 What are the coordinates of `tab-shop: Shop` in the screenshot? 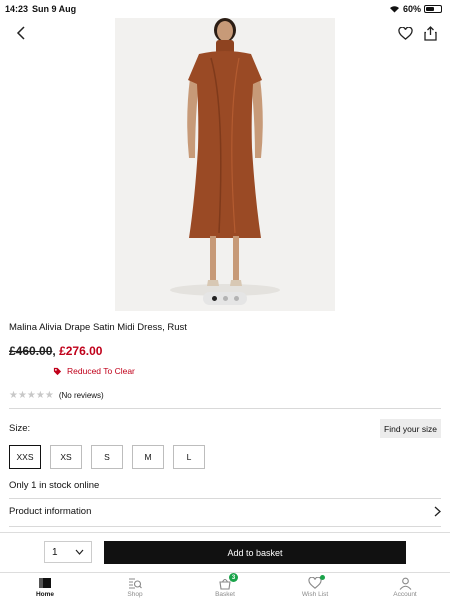 It's located at (135, 587).